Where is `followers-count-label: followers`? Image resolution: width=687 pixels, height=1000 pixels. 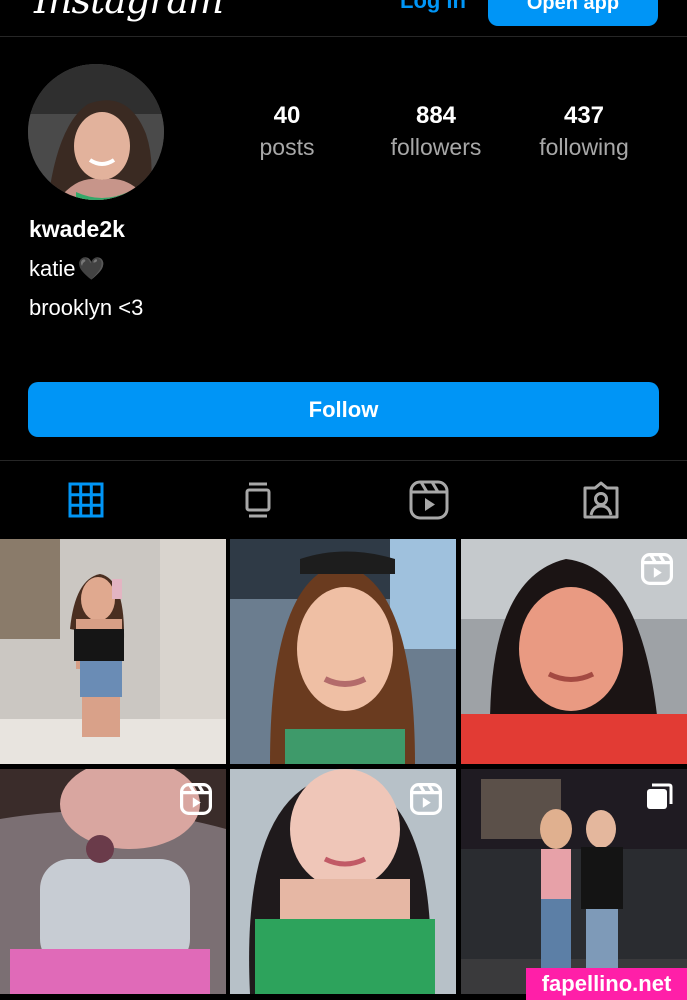 followers-count-label: followers is located at coordinates (436, 147).